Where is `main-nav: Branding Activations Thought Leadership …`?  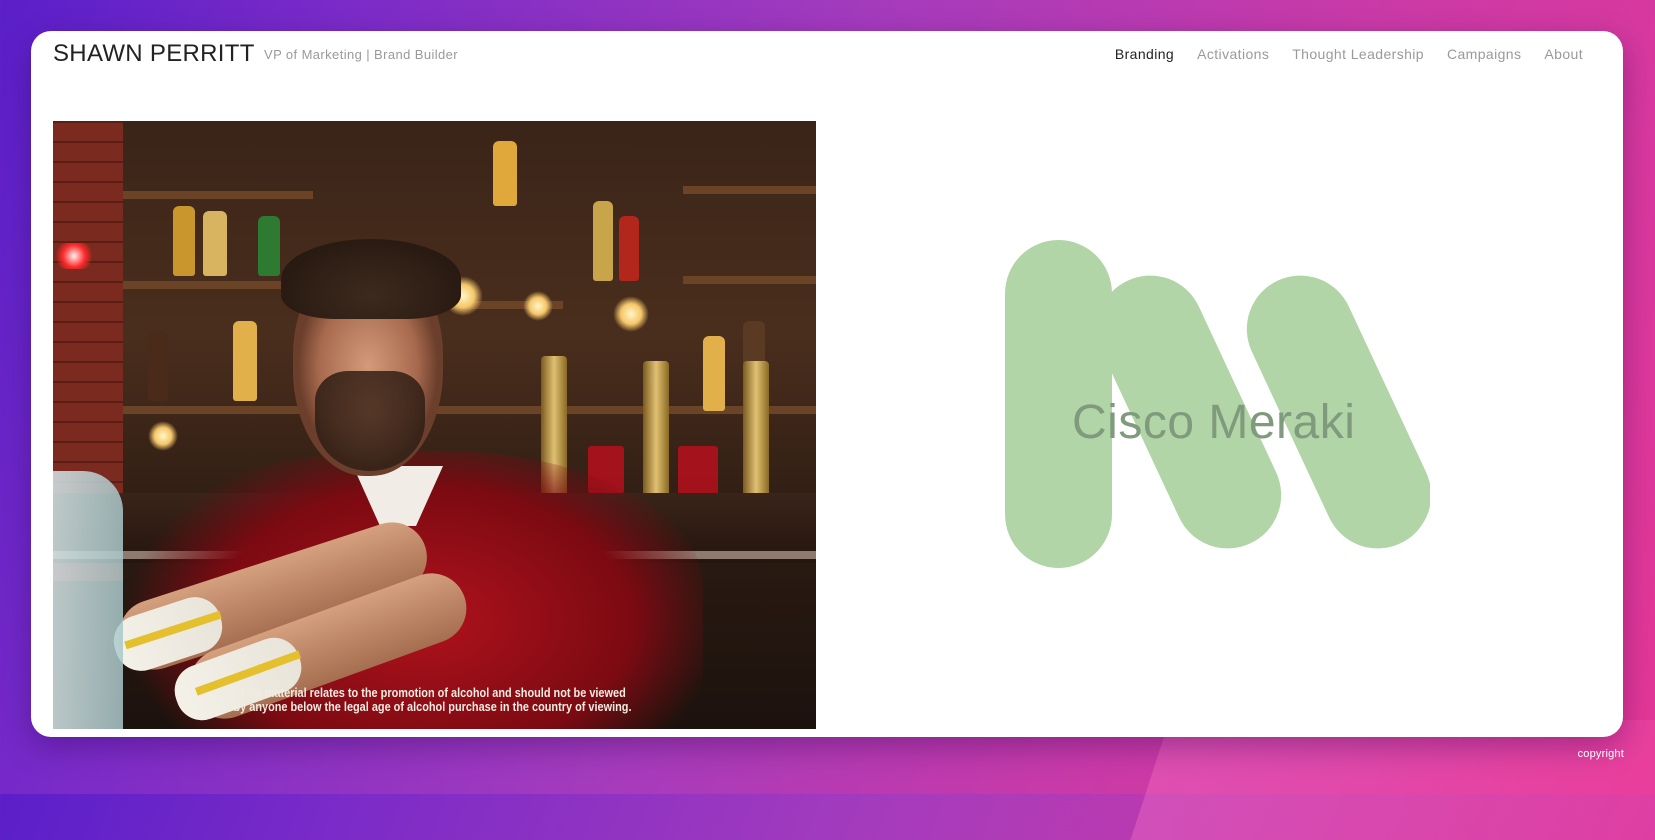
main-nav: Branding Activations Thought Leadership … is located at coordinates (1349, 54).